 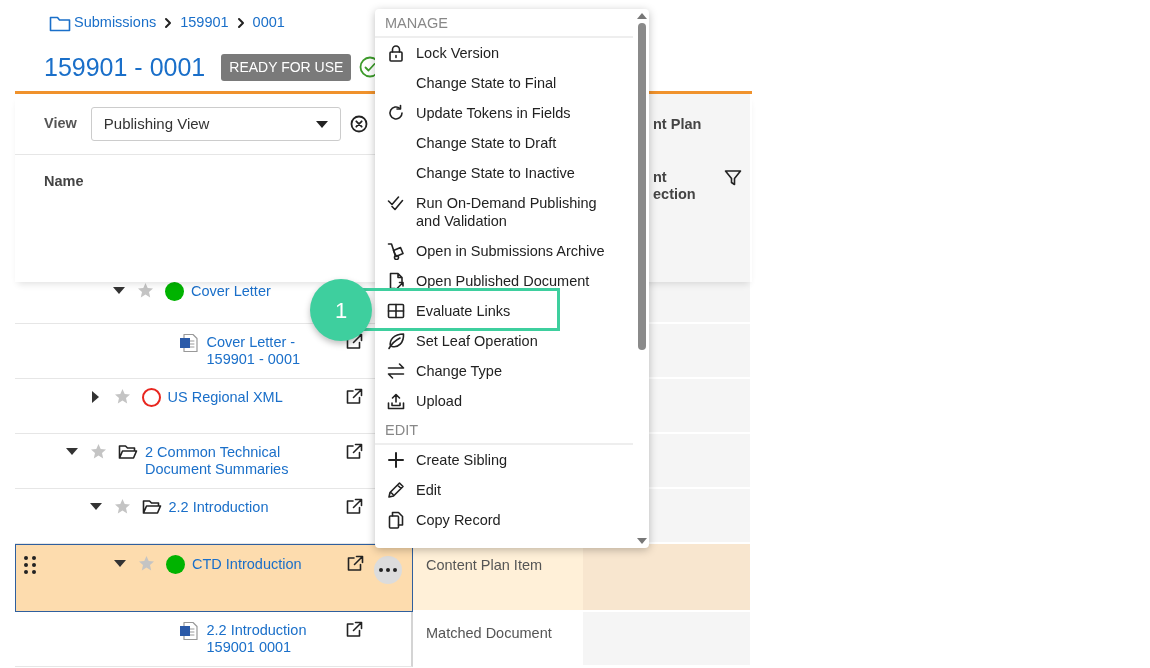 I want to click on more-icon, so click(x=388, y=570).